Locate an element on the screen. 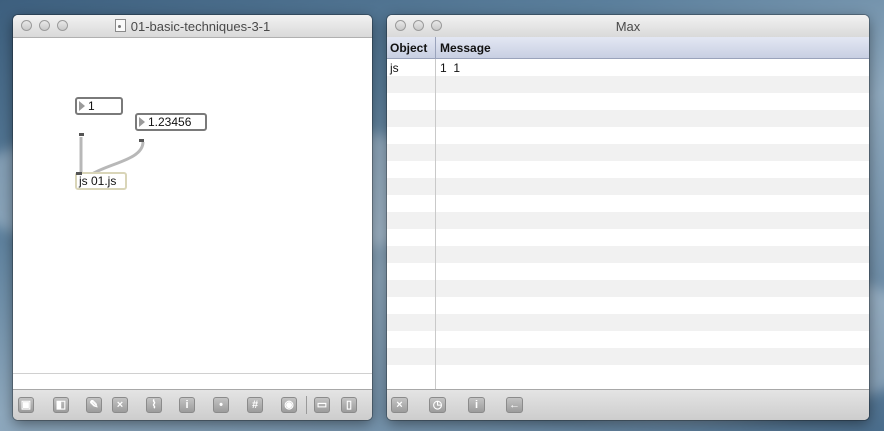  number-box-int-value: 1 is located at coordinates (91, 106).